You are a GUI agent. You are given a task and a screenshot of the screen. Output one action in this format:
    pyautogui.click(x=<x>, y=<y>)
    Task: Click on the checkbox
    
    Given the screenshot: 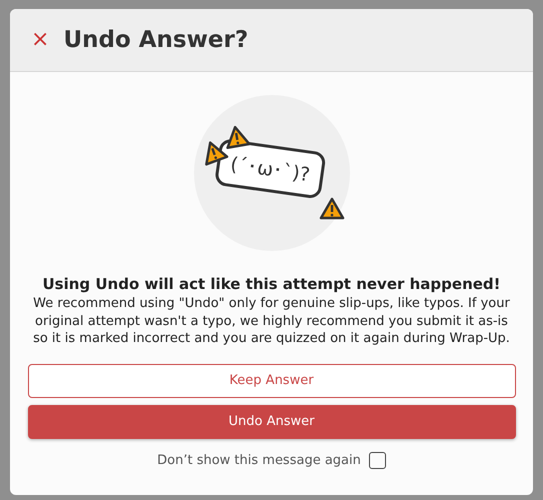 What is the action you would take?
    pyautogui.click(x=377, y=460)
    